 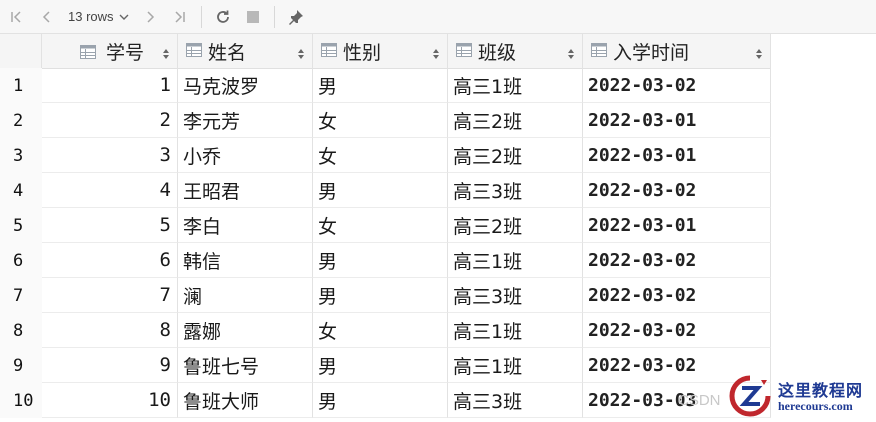 I want to click on table-row: 6 6 韩信 男 高三1班 2022-03-02, so click(x=385, y=260).